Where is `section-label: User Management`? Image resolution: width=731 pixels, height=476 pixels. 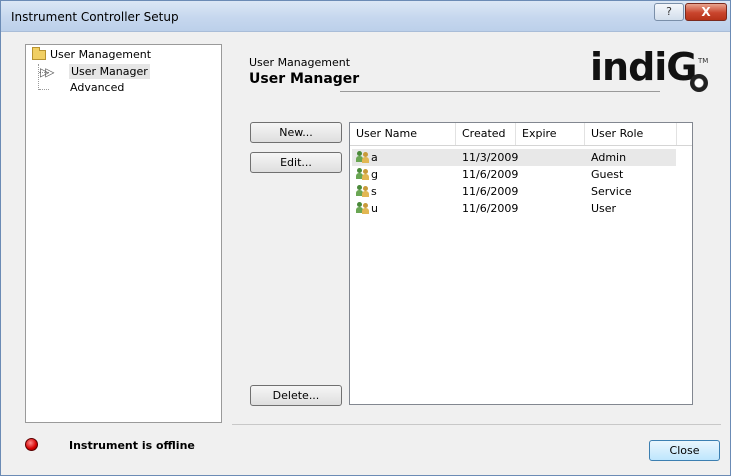 section-label: User Management is located at coordinates (300, 62).